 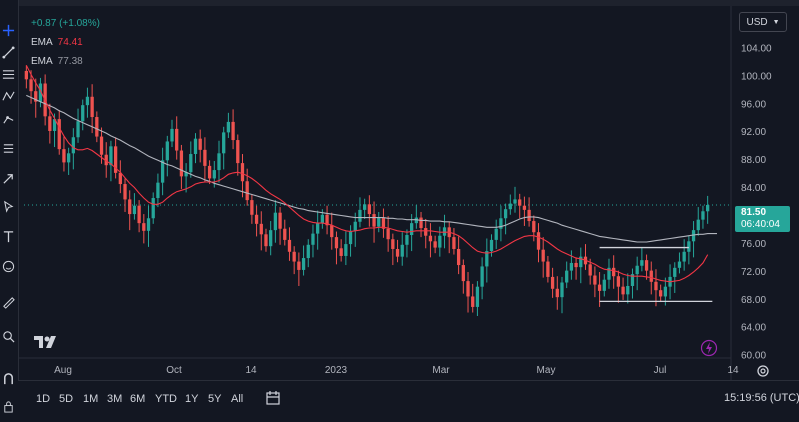 What do you see at coordinates (660, 370) in the screenshot?
I see `x-tick-label: Jul` at bounding box center [660, 370].